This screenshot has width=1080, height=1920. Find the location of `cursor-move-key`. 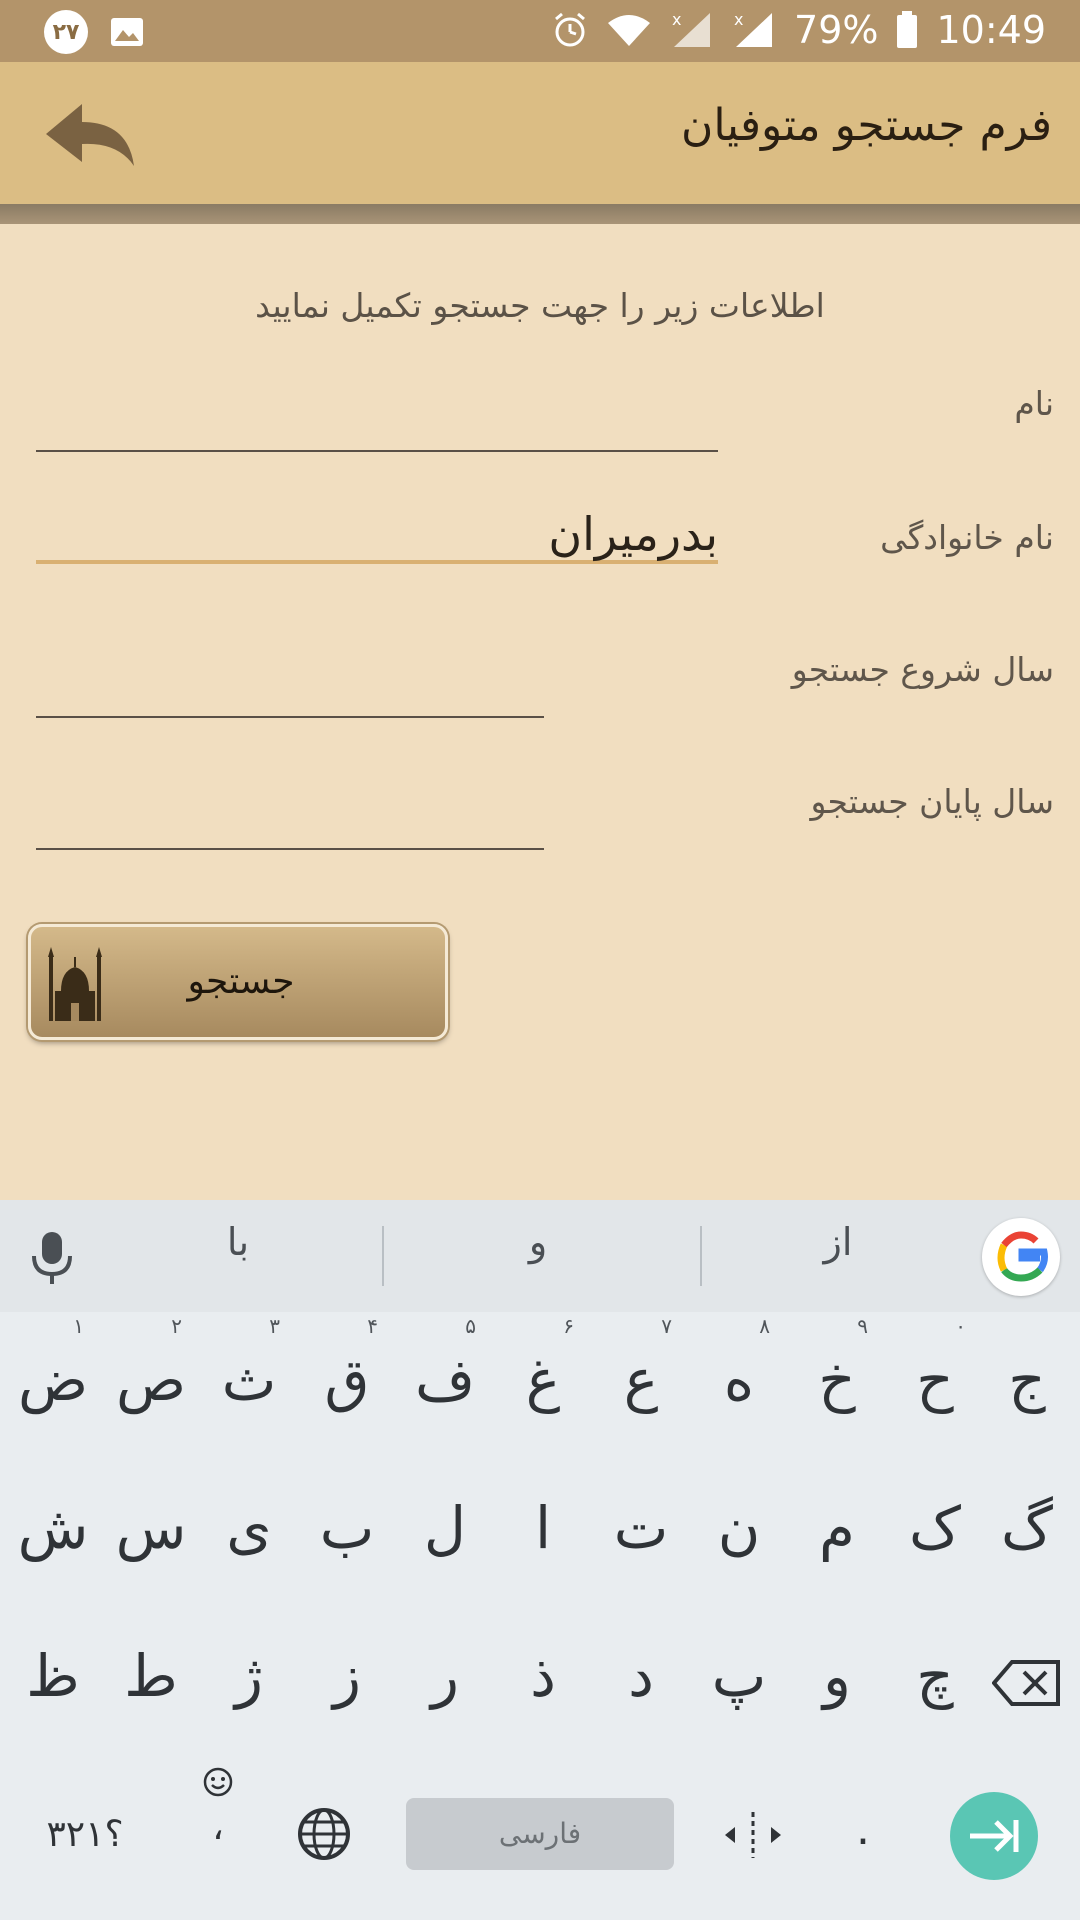

cursor-move-key is located at coordinates (753, 1839).